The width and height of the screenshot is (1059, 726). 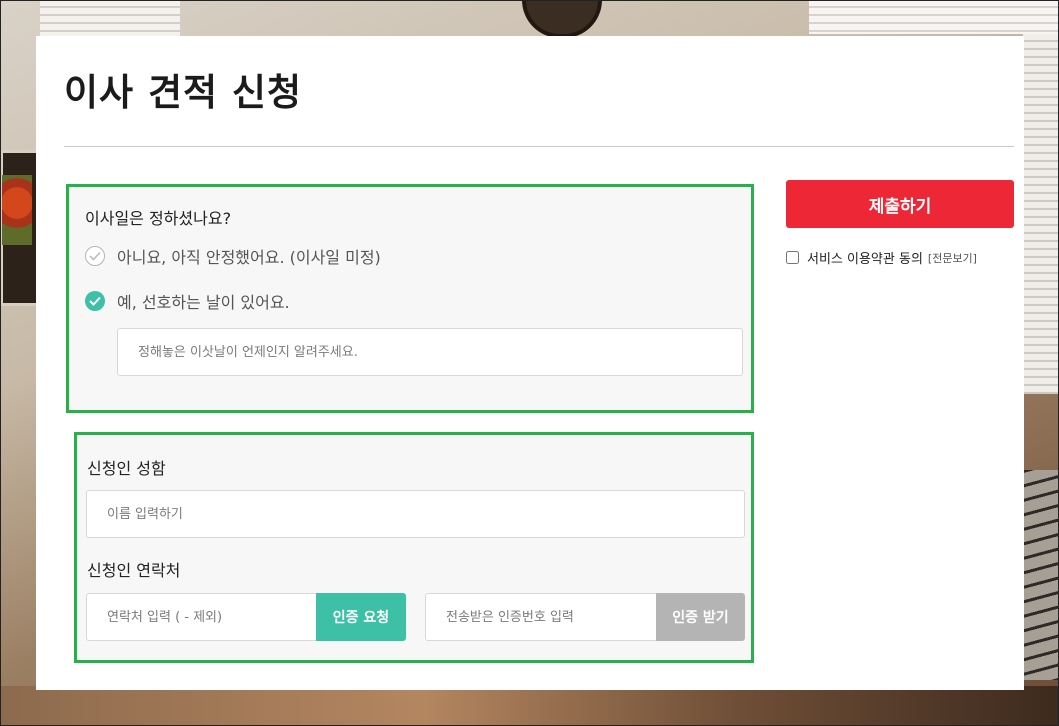 What do you see at coordinates (415, 514) in the screenshot?
I see `applicant-name-input` at bounding box center [415, 514].